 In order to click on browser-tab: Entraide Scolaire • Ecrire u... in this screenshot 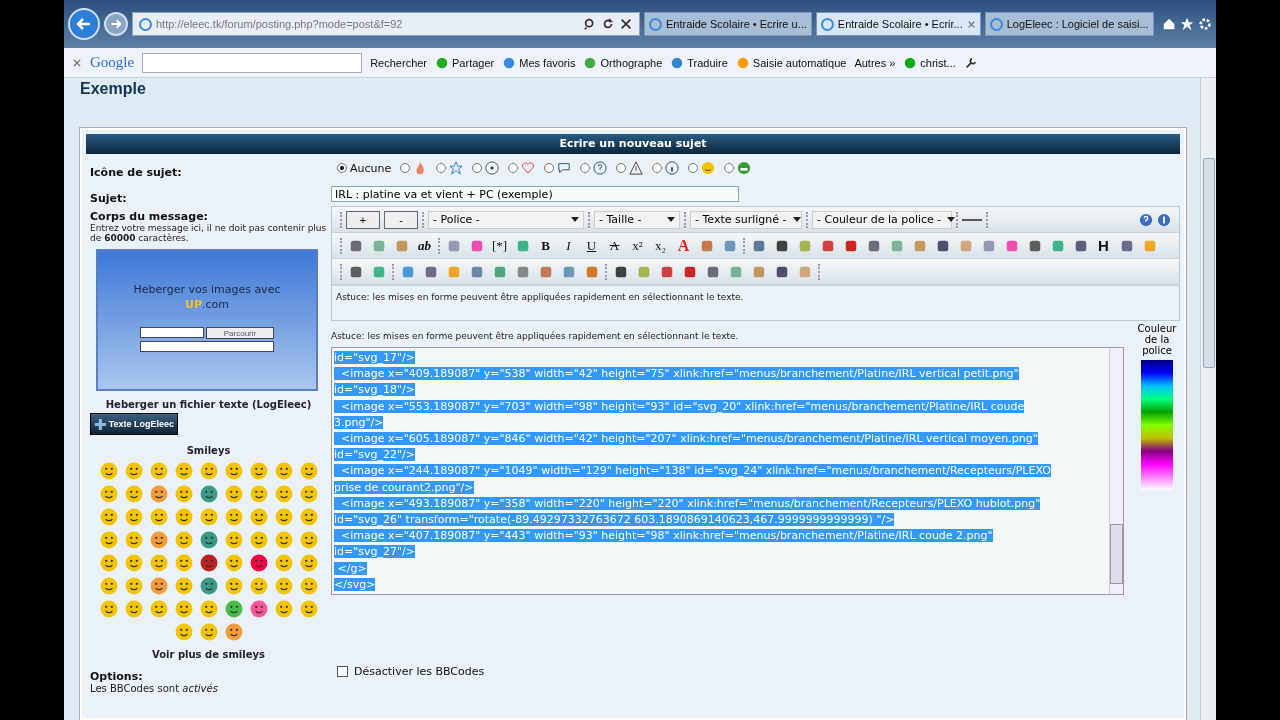, I will do `click(728, 24)`.